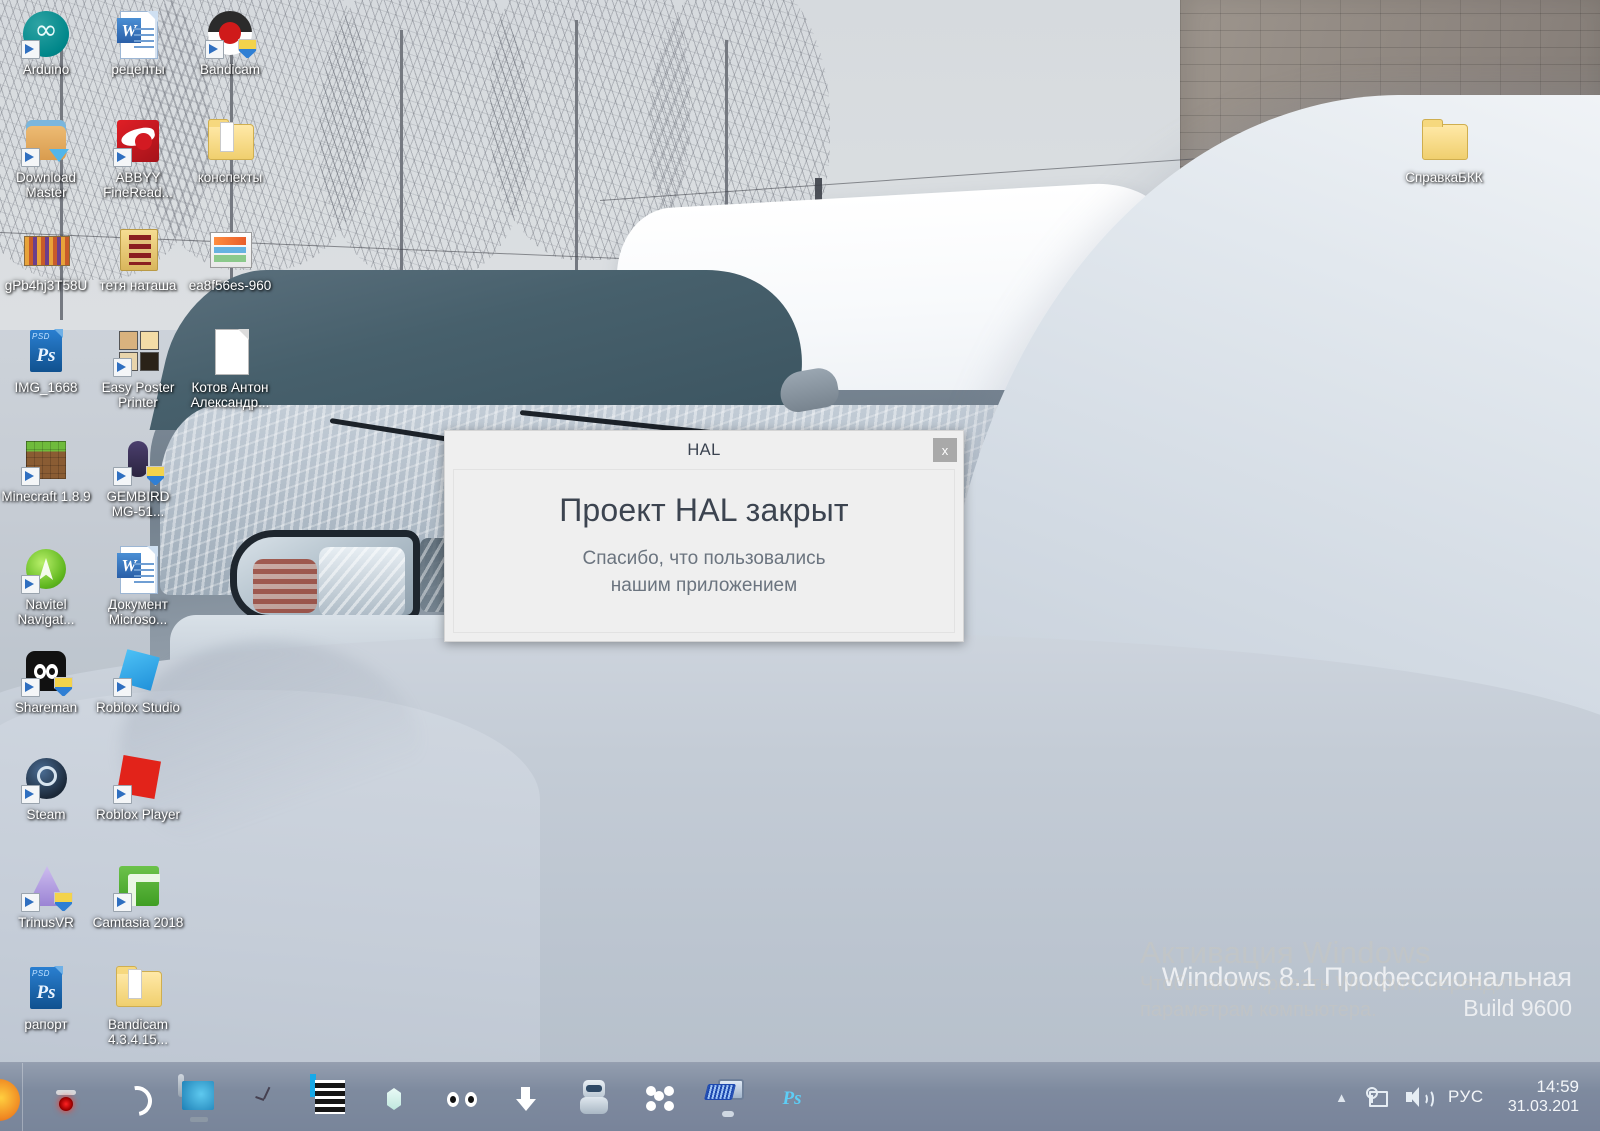  I want to click on taskbar-button-gem-app, so click(396, 1097).